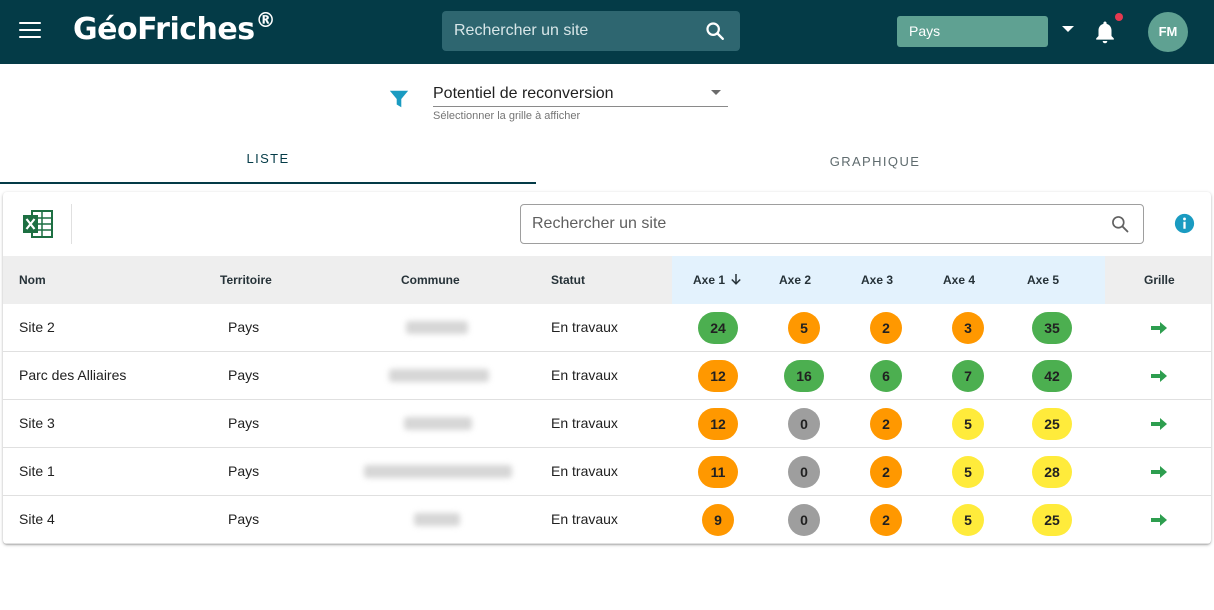  I want to click on col-axe3: Axe 3, so click(877, 280).